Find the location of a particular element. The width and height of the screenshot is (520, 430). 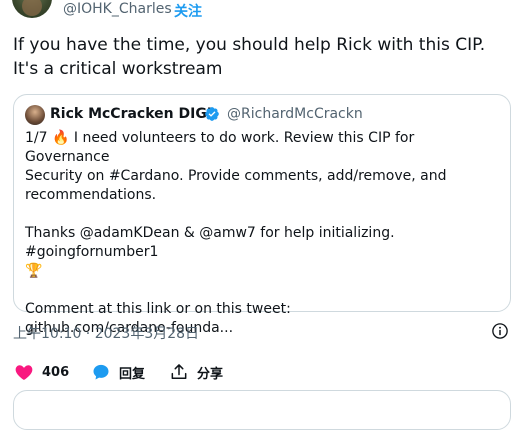

reply-bubble-icon is located at coordinates (101, 372).